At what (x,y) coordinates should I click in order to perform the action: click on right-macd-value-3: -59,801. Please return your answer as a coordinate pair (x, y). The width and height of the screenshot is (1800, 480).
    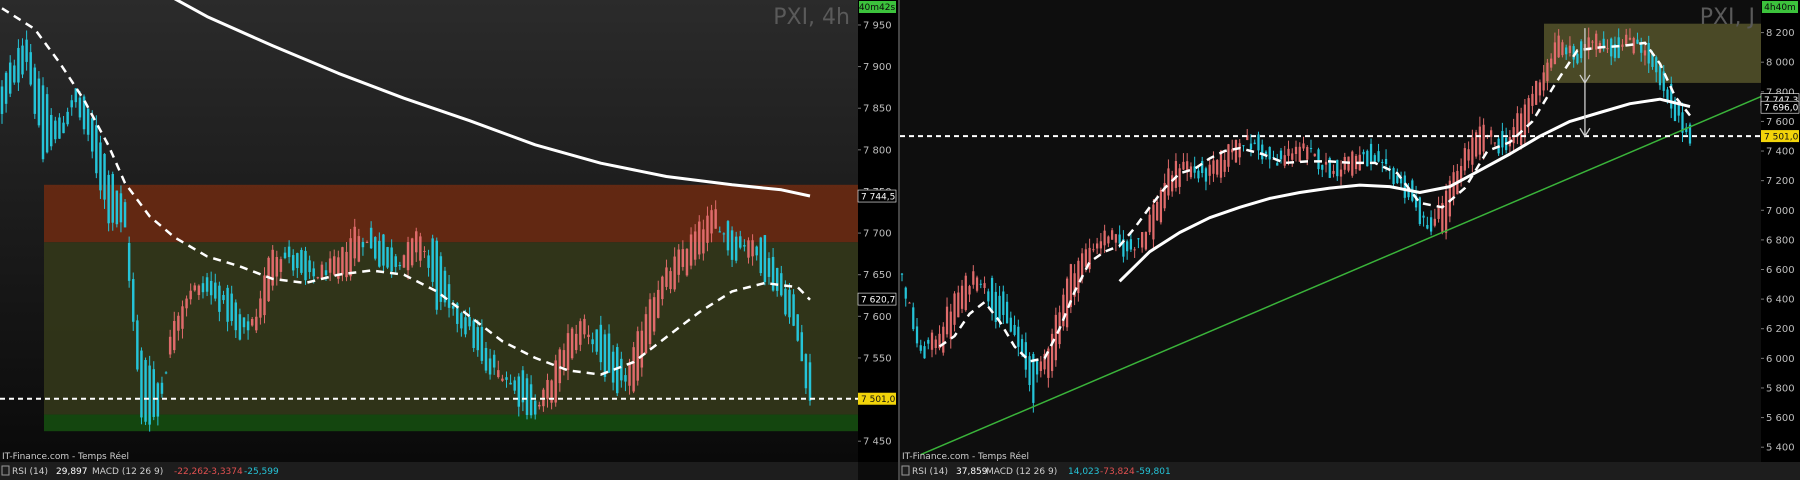
    Looking at the image, I should click on (1153, 472).